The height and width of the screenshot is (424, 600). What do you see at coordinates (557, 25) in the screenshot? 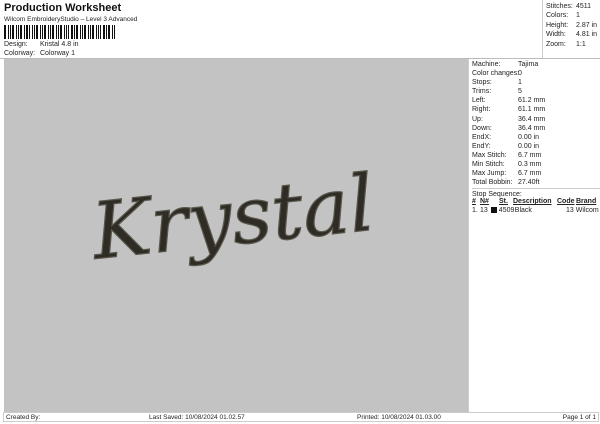
I see `stat-label: Height:` at bounding box center [557, 25].